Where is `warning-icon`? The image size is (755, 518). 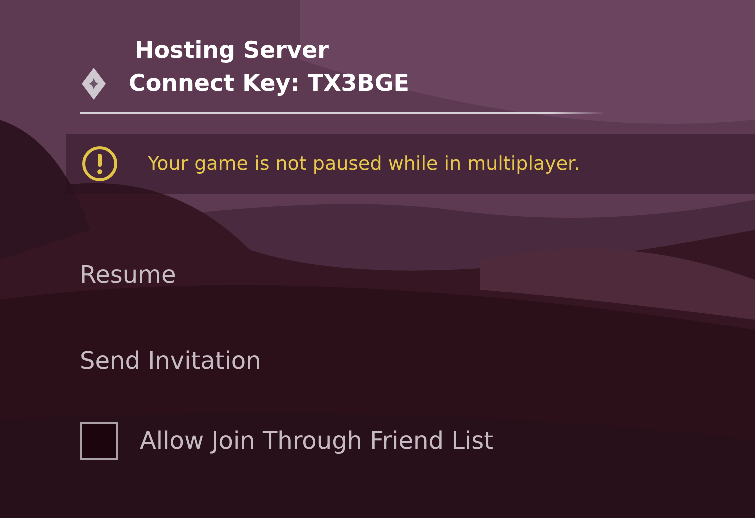 warning-icon is located at coordinates (100, 164).